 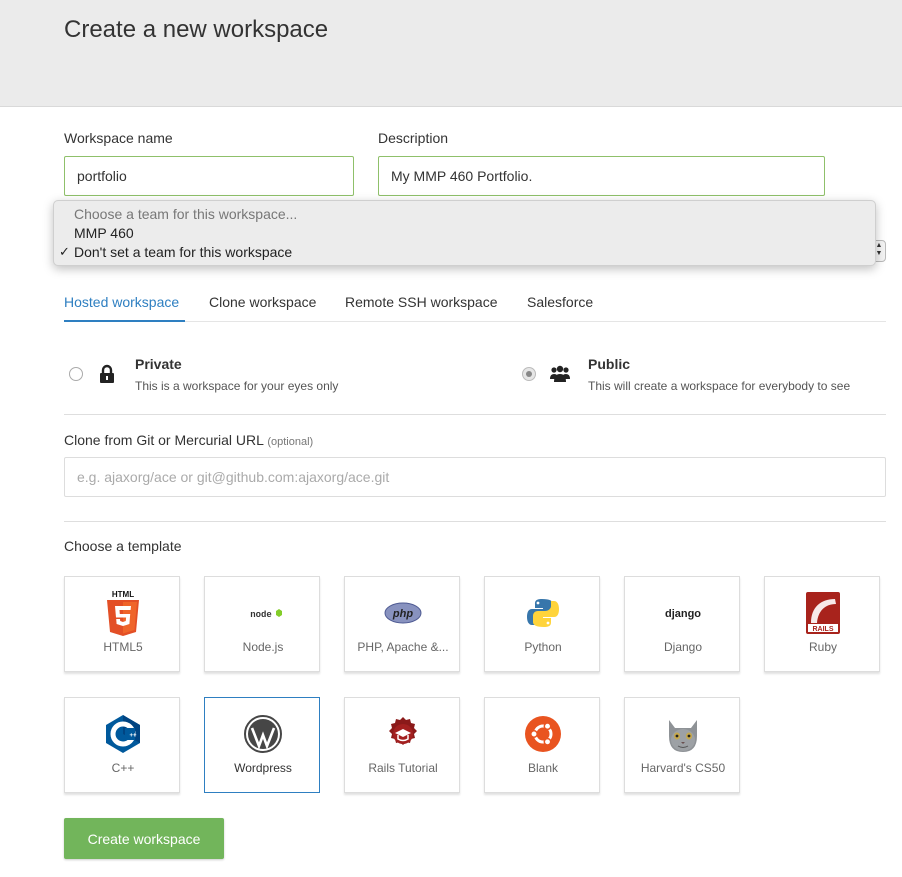 What do you see at coordinates (403, 734) in the screenshot?
I see `rails-tutorial-icon` at bounding box center [403, 734].